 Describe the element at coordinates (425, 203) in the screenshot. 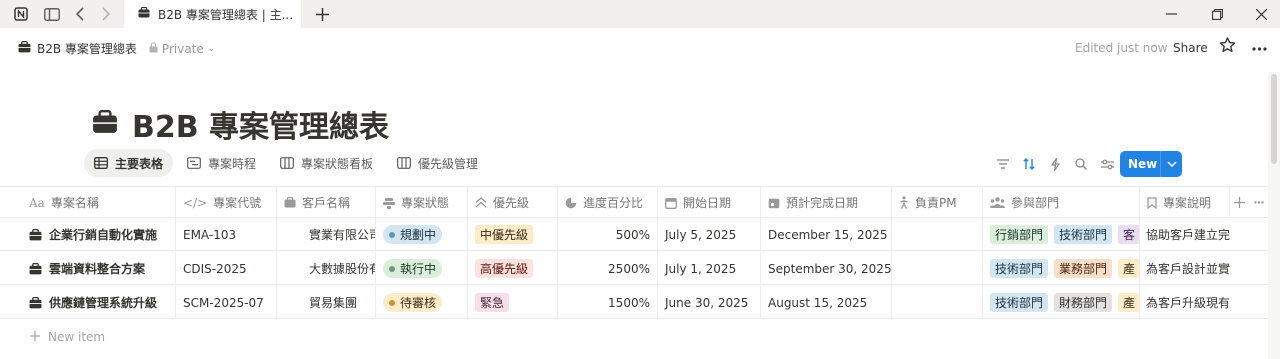

I see `column-header-label: 專案狀態` at that location.